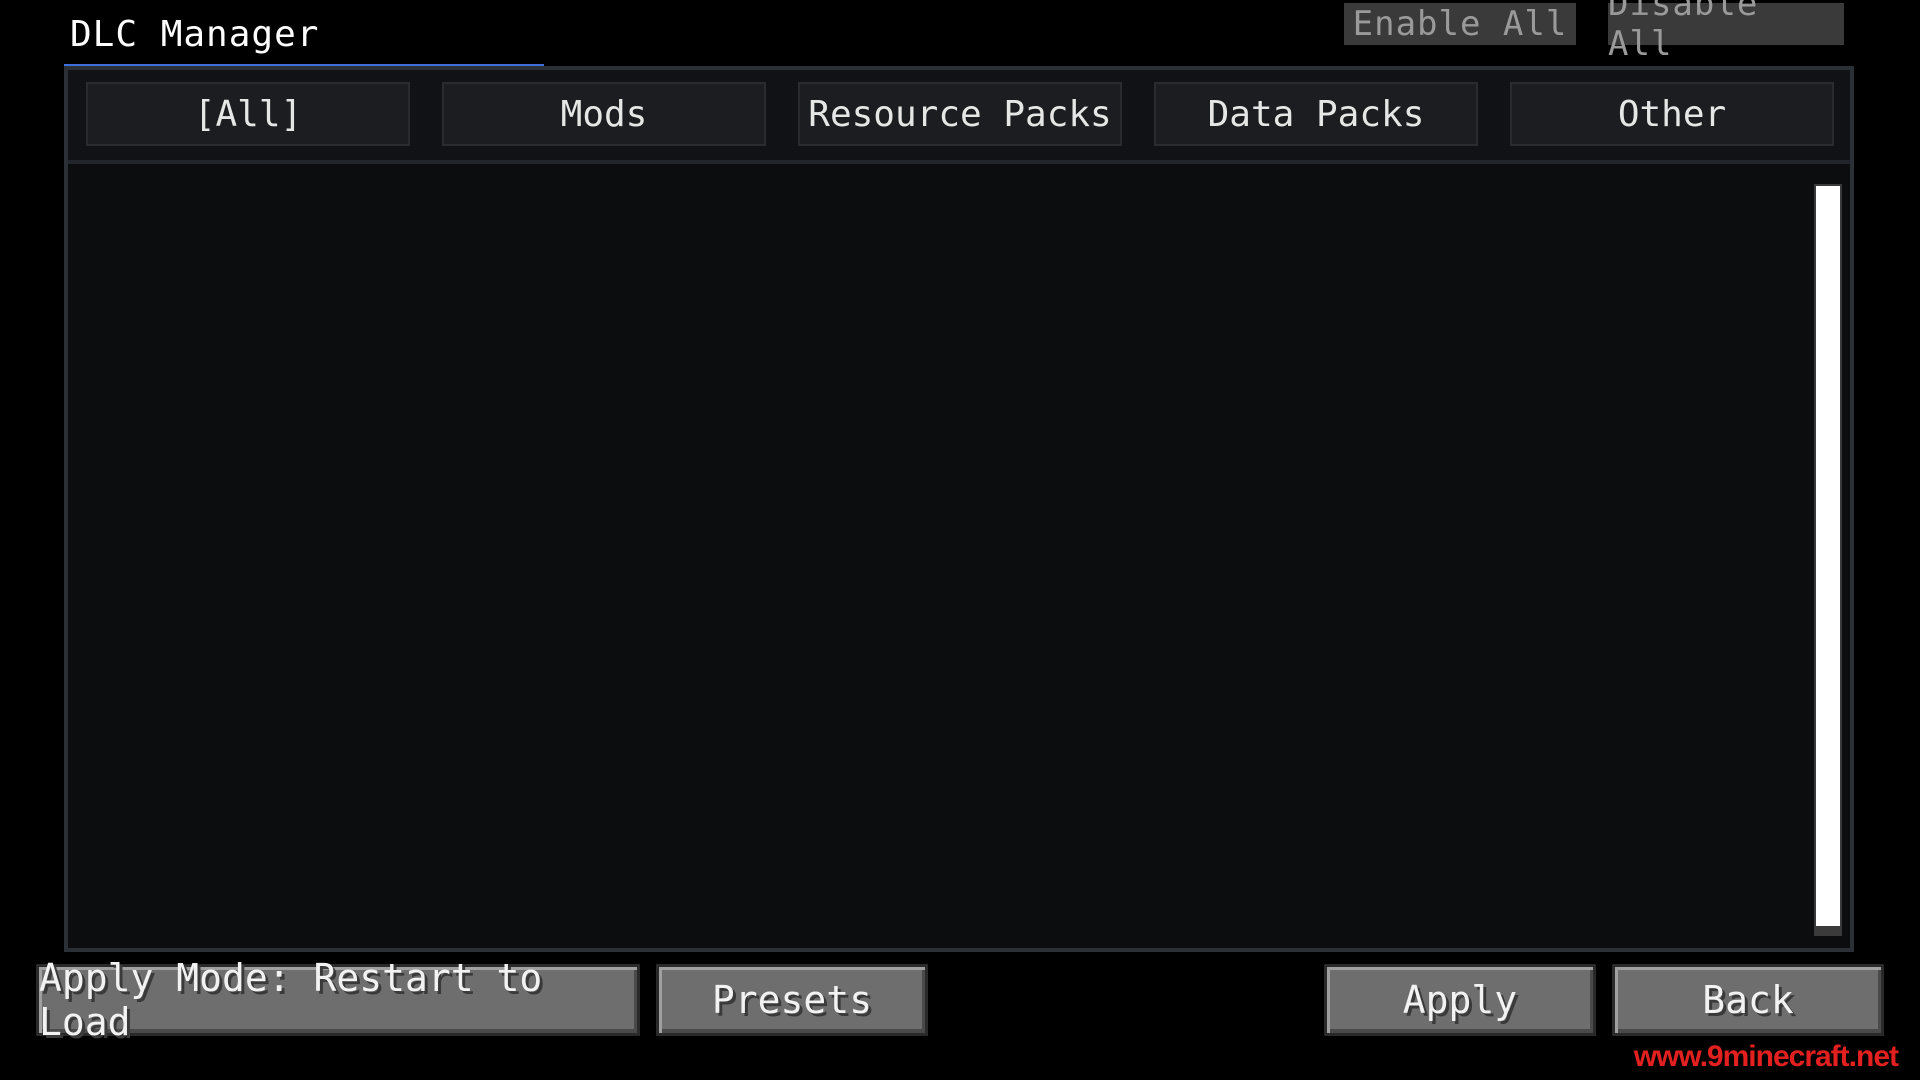 The height and width of the screenshot is (1080, 1920). What do you see at coordinates (1672, 114) in the screenshot?
I see `tab-other: Other` at bounding box center [1672, 114].